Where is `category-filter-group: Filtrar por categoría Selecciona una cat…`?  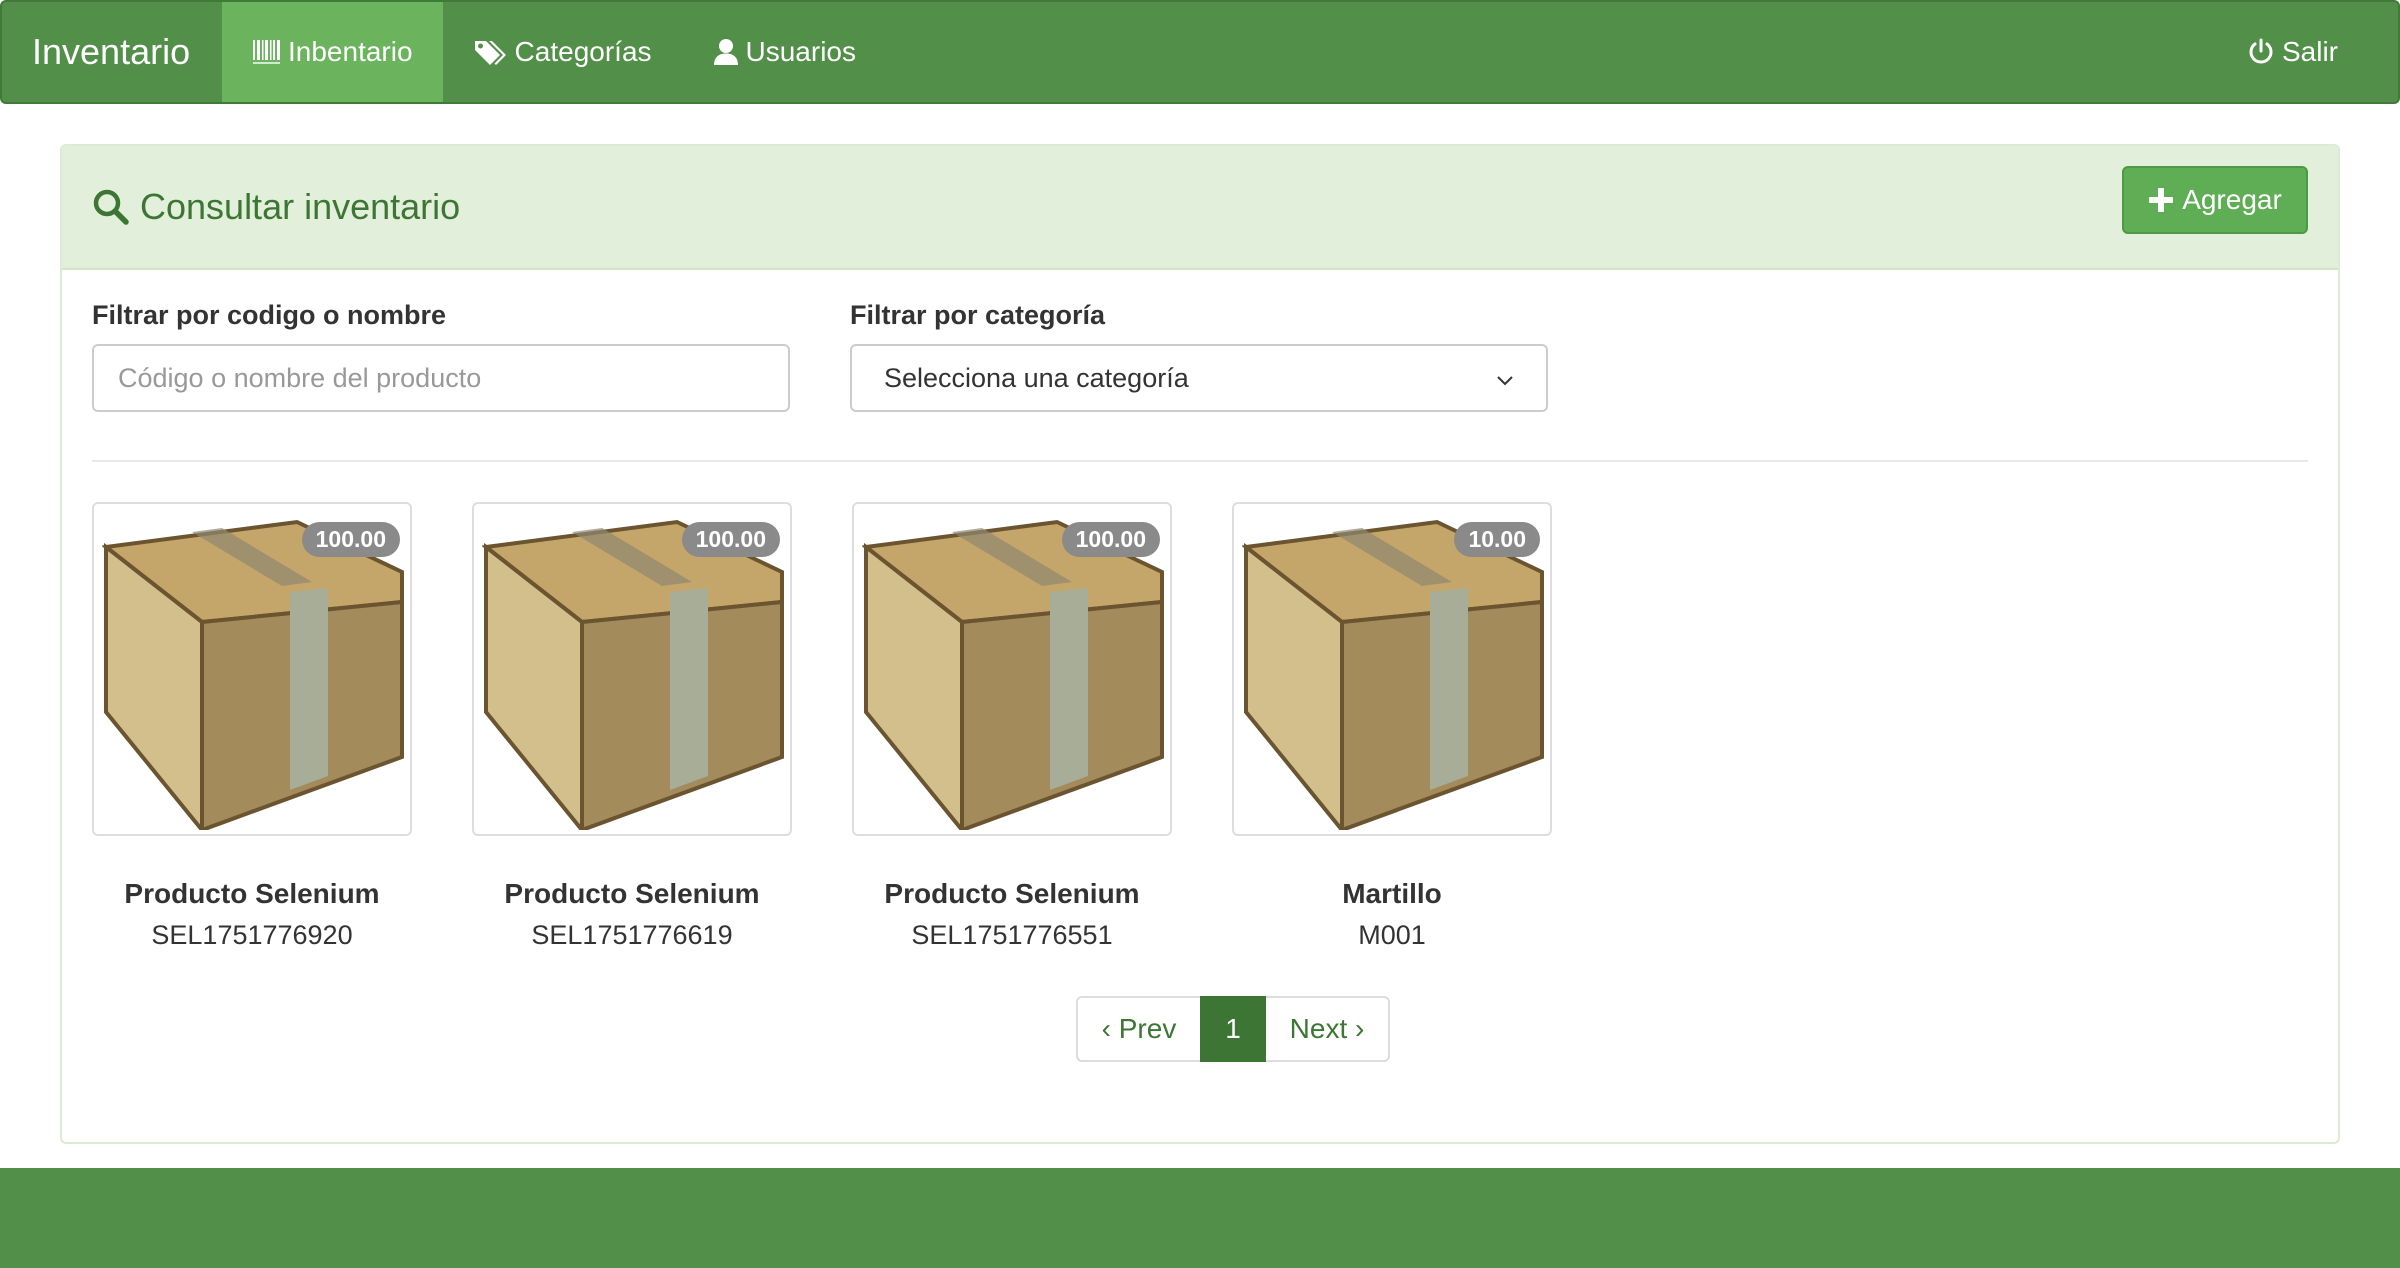 category-filter-group: Filtrar por categoría Selecciona una cat… is located at coordinates (1199, 356).